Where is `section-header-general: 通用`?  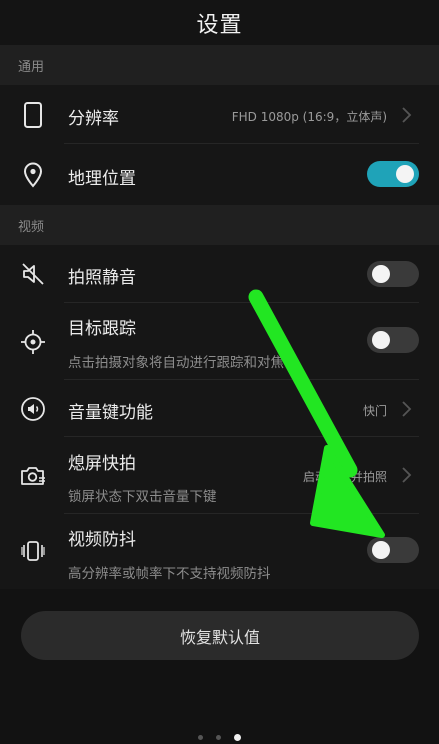 section-header-general: 通用 is located at coordinates (219, 65).